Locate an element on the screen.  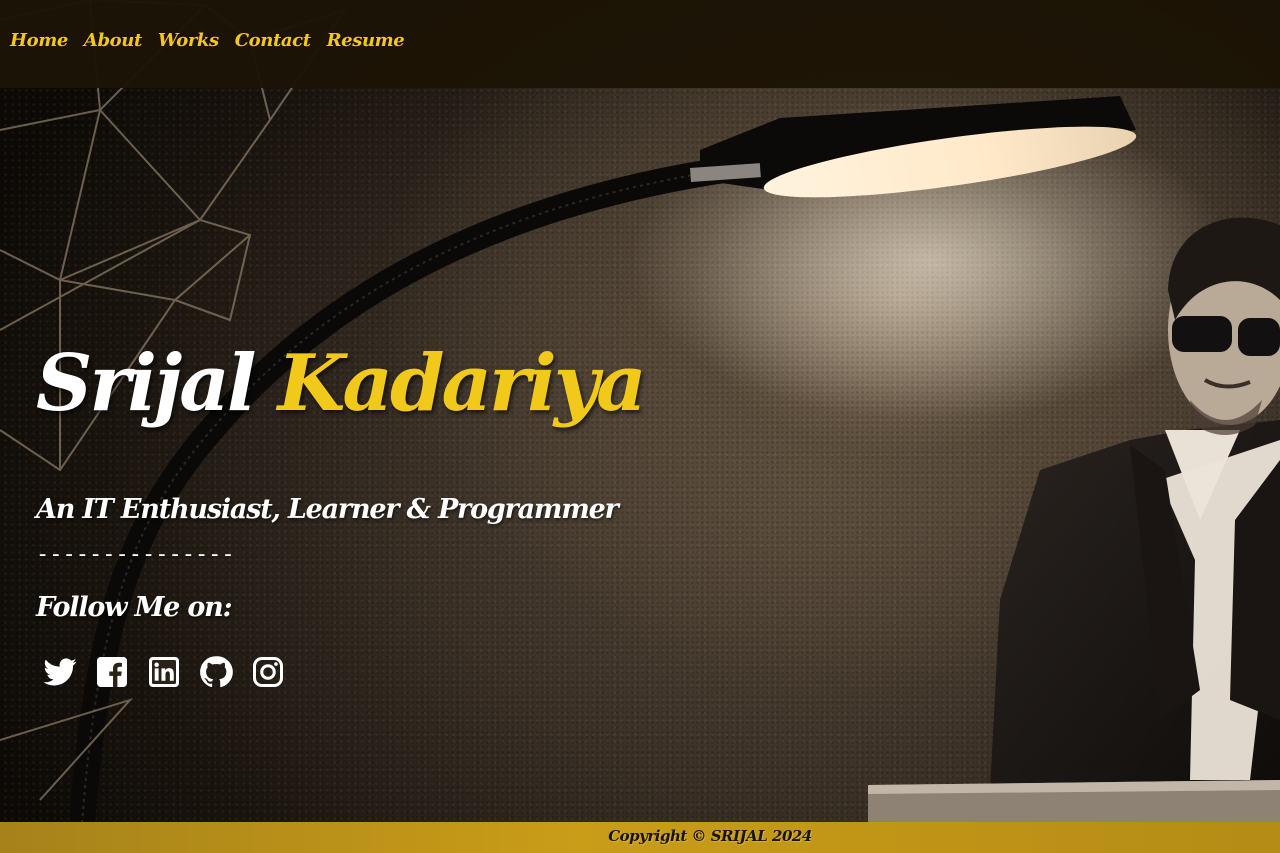
nav-link-works: Works is located at coordinates (188, 40).